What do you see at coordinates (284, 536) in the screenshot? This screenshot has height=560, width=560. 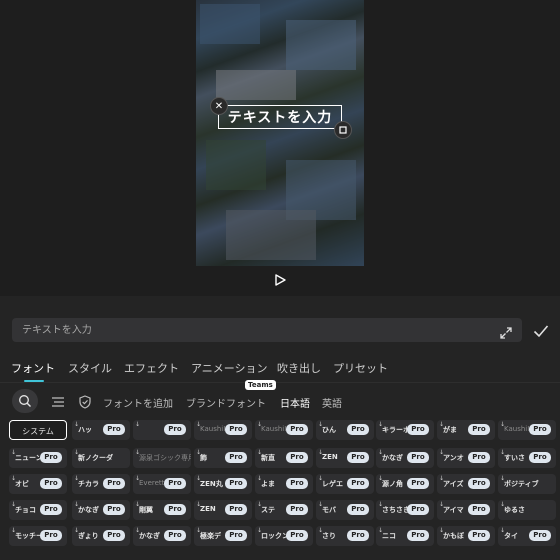 I see `font-item: ↓ ロックン Pro` at bounding box center [284, 536].